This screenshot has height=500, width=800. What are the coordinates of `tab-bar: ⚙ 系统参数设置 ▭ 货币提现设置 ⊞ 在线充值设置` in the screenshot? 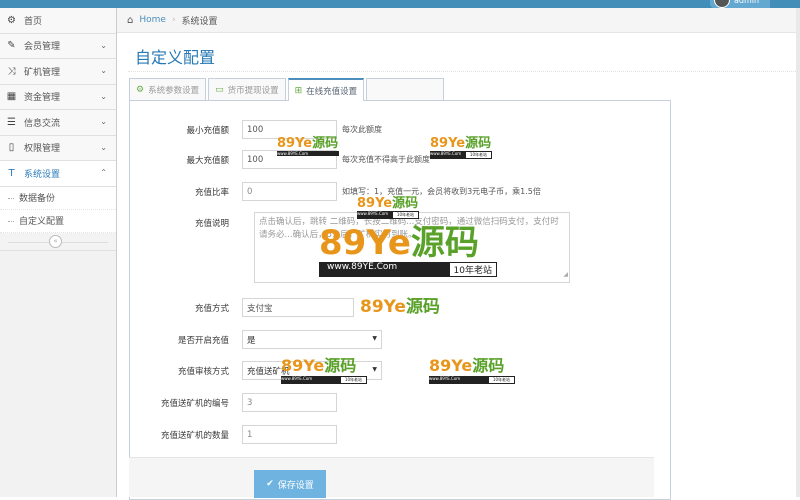 It's located at (287, 89).